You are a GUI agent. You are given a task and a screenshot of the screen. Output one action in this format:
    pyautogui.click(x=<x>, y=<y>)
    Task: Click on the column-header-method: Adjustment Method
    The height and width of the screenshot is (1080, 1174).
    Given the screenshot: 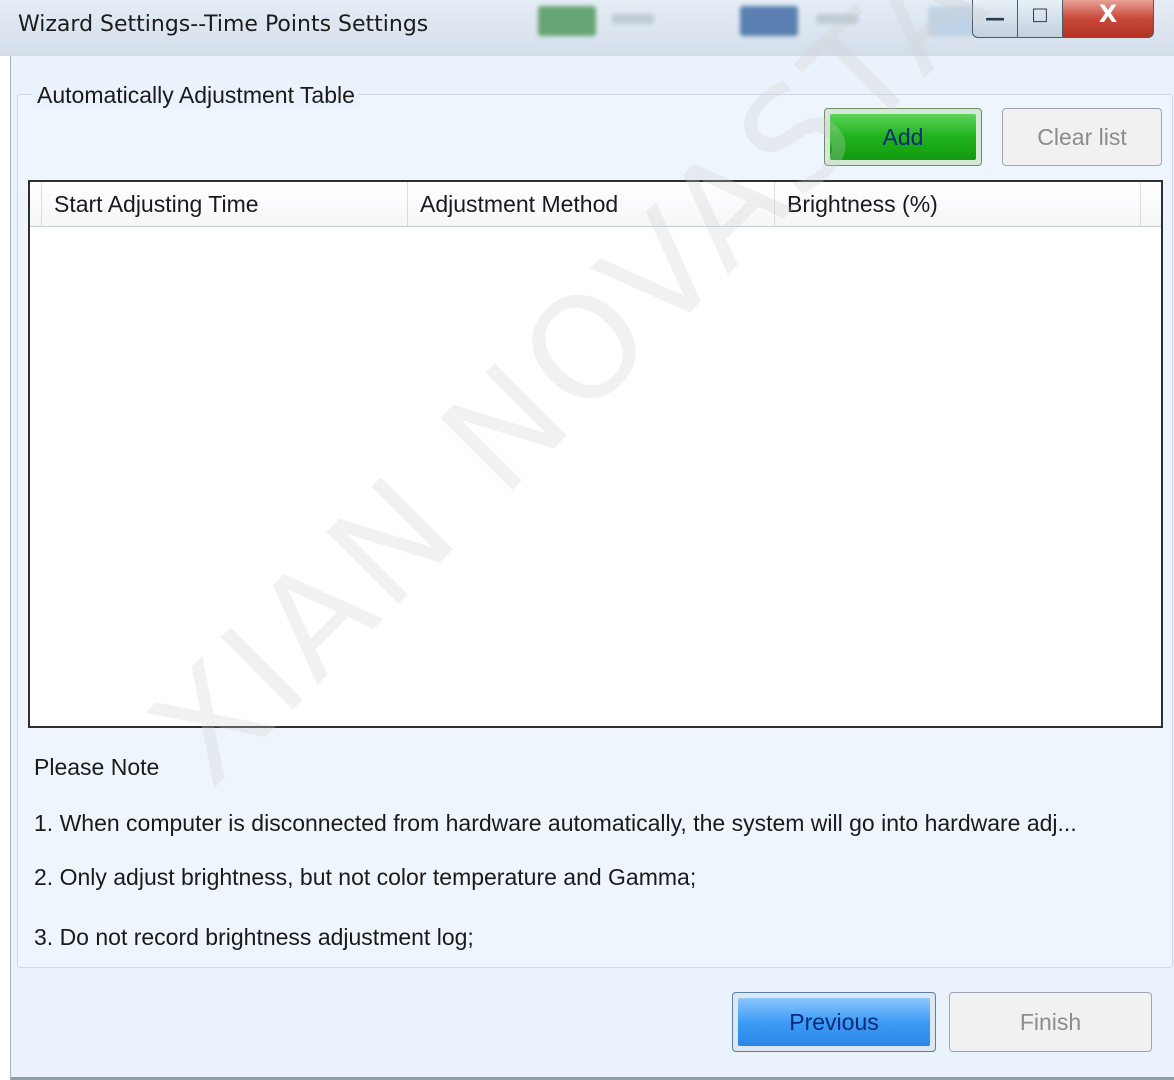 What is the action you would take?
    pyautogui.click(x=591, y=204)
    